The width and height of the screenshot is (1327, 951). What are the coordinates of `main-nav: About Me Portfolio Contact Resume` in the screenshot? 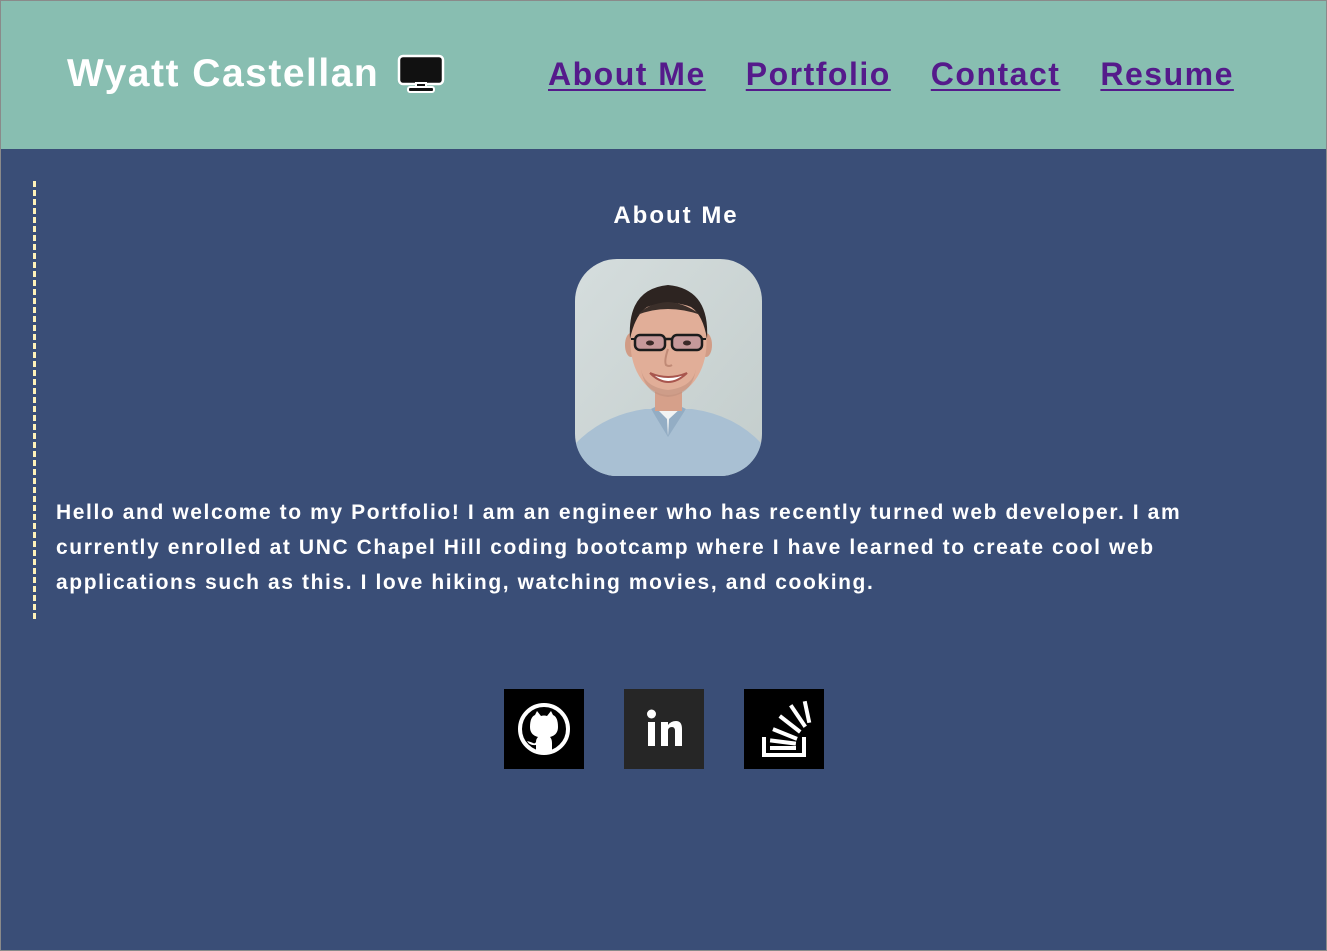 It's located at (891, 74).